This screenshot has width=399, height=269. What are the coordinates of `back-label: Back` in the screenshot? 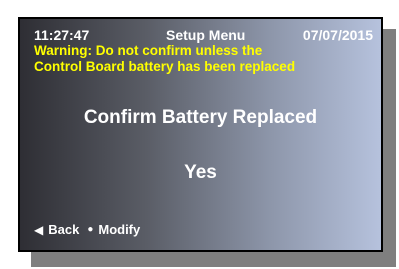 It's located at (64, 229).